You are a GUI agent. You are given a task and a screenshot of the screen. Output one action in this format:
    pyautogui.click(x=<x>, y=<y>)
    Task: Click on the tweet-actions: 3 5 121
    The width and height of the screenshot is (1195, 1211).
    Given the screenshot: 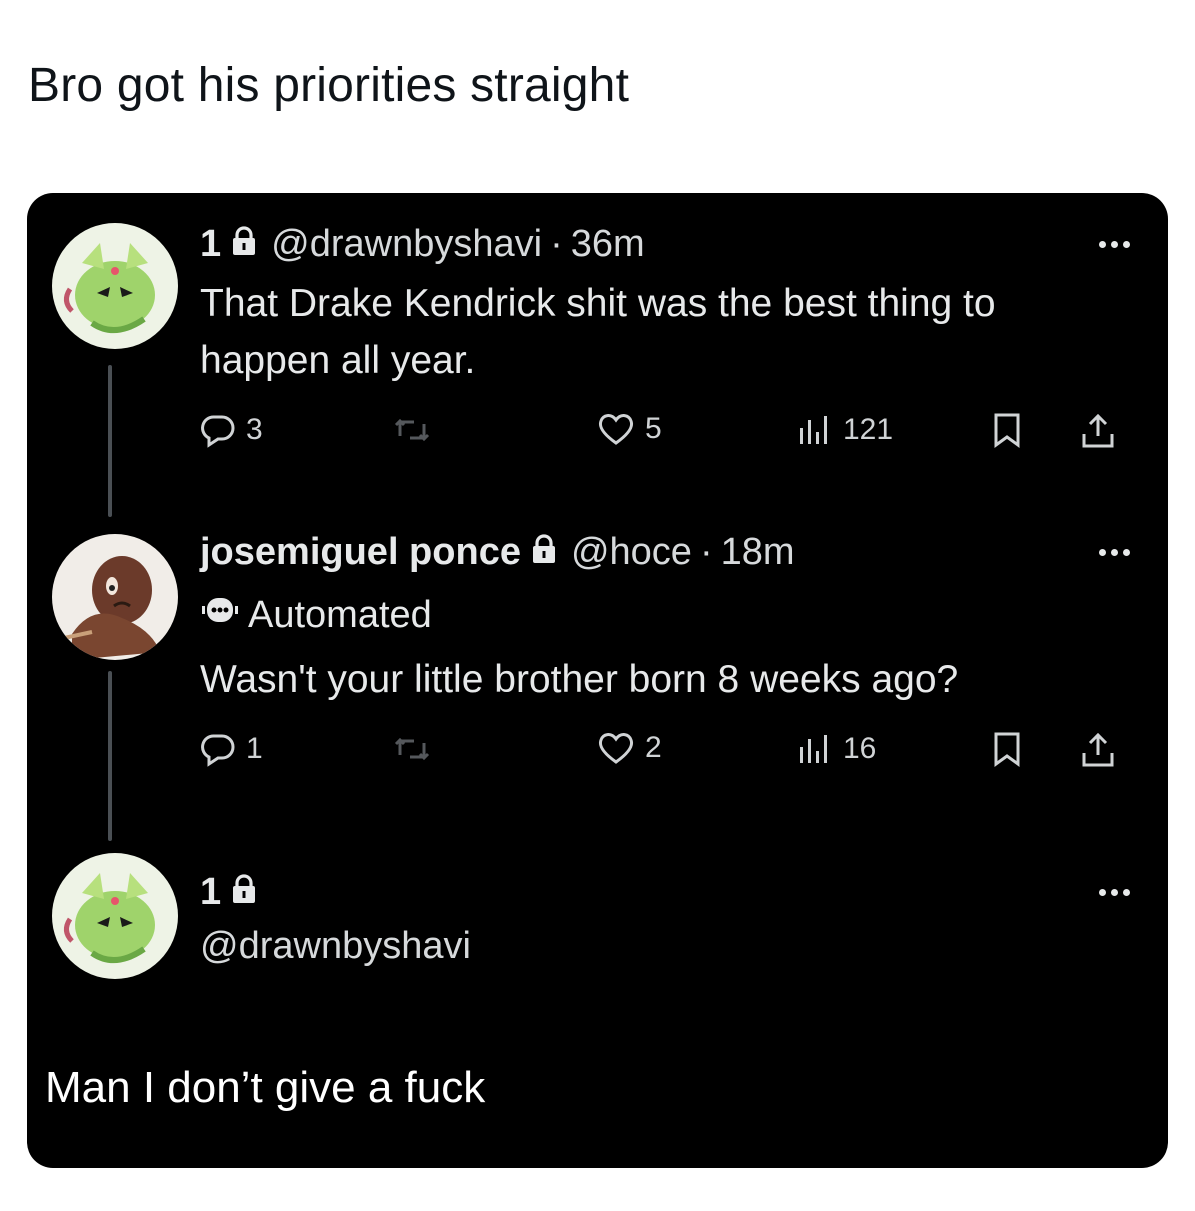 What is the action you would take?
    pyautogui.click(x=664, y=437)
    